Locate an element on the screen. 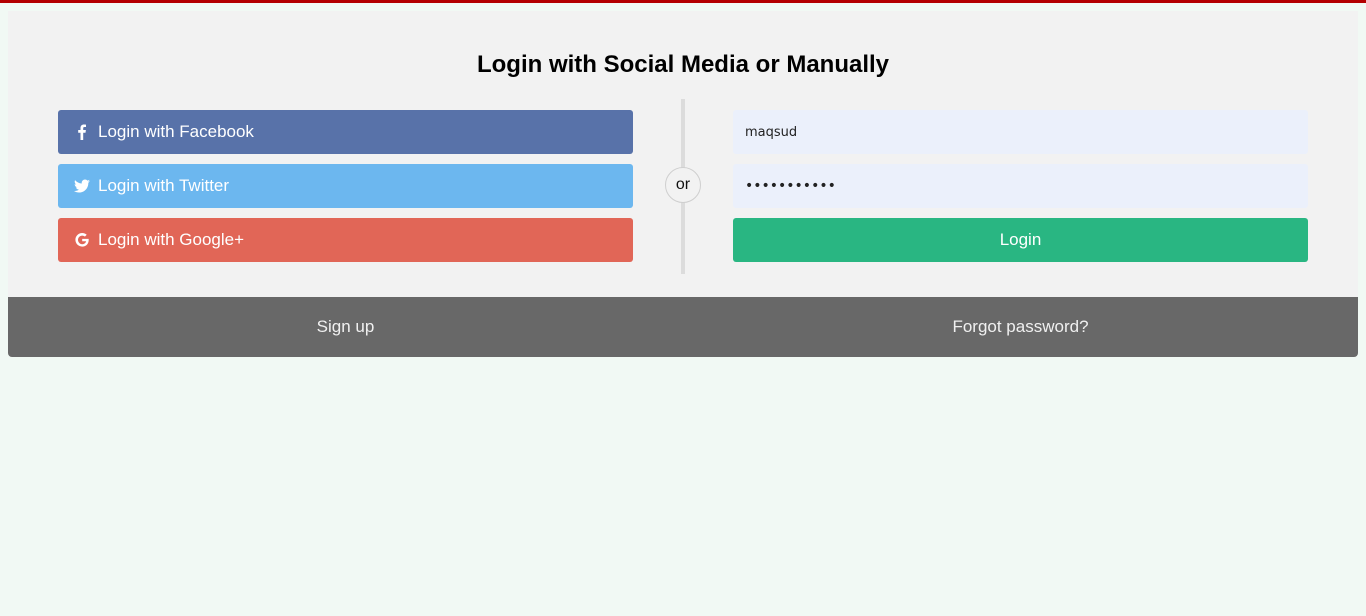  page-title: Login with Social Media or Manually is located at coordinates (683, 64).